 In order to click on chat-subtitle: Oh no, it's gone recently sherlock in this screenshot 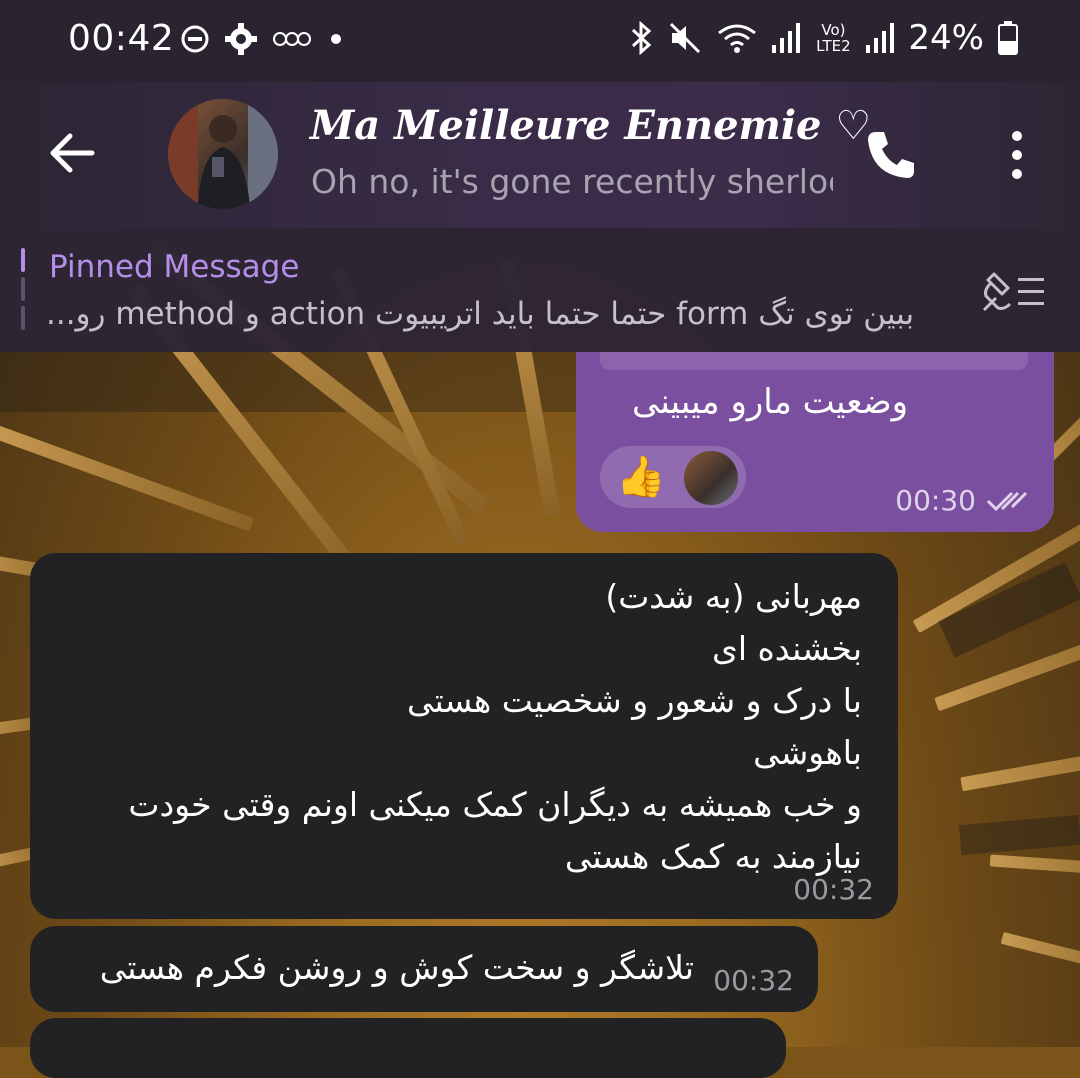, I will do `click(572, 181)`.